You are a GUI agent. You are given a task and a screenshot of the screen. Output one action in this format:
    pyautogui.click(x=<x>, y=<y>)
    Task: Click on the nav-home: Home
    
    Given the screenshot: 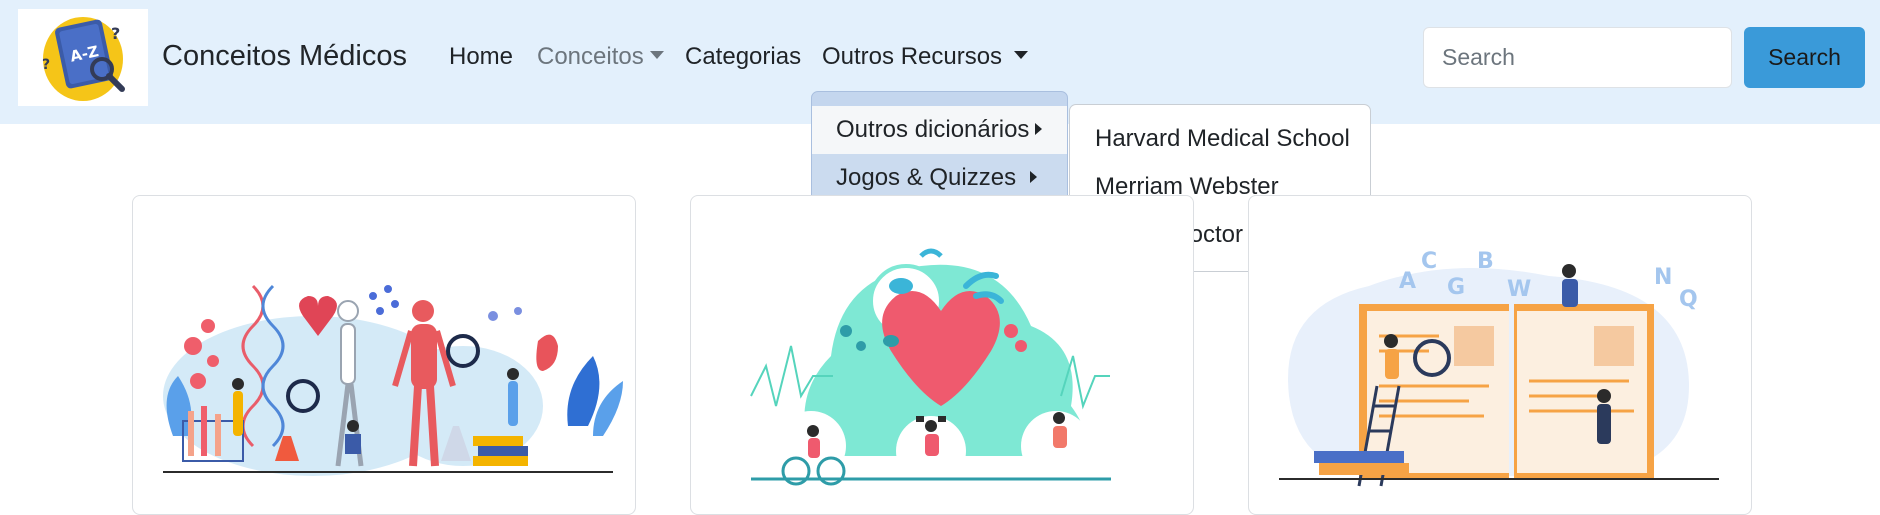 What is the action you would take?
    pyautogui.click(x=481, y=57)
    